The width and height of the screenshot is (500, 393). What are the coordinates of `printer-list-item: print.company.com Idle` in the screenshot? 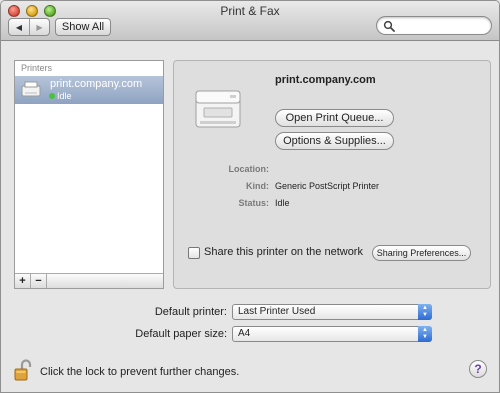 It's located at (89, 90).